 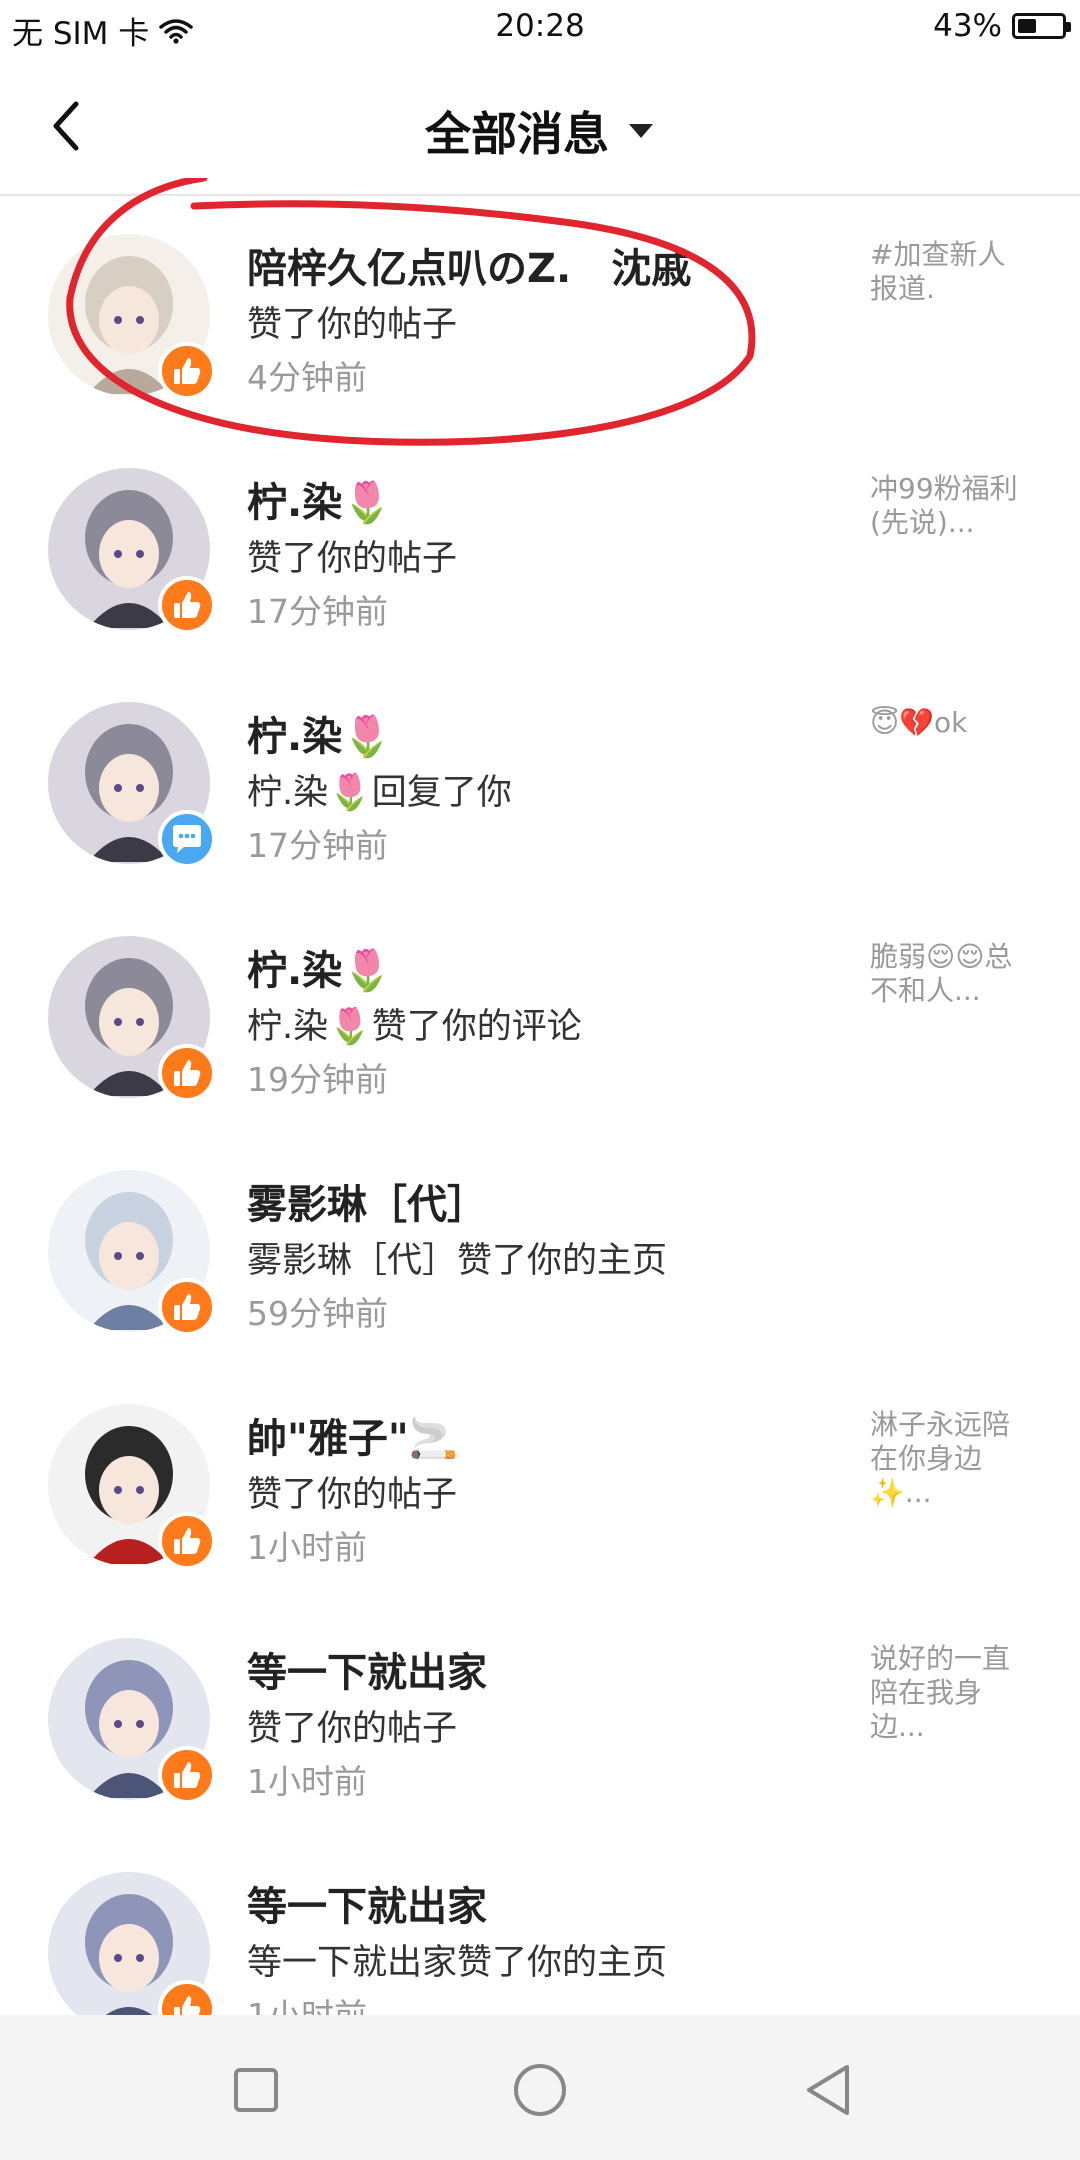 I want to click on post-preview: #加查新人报道., so click(x=950, y=272).